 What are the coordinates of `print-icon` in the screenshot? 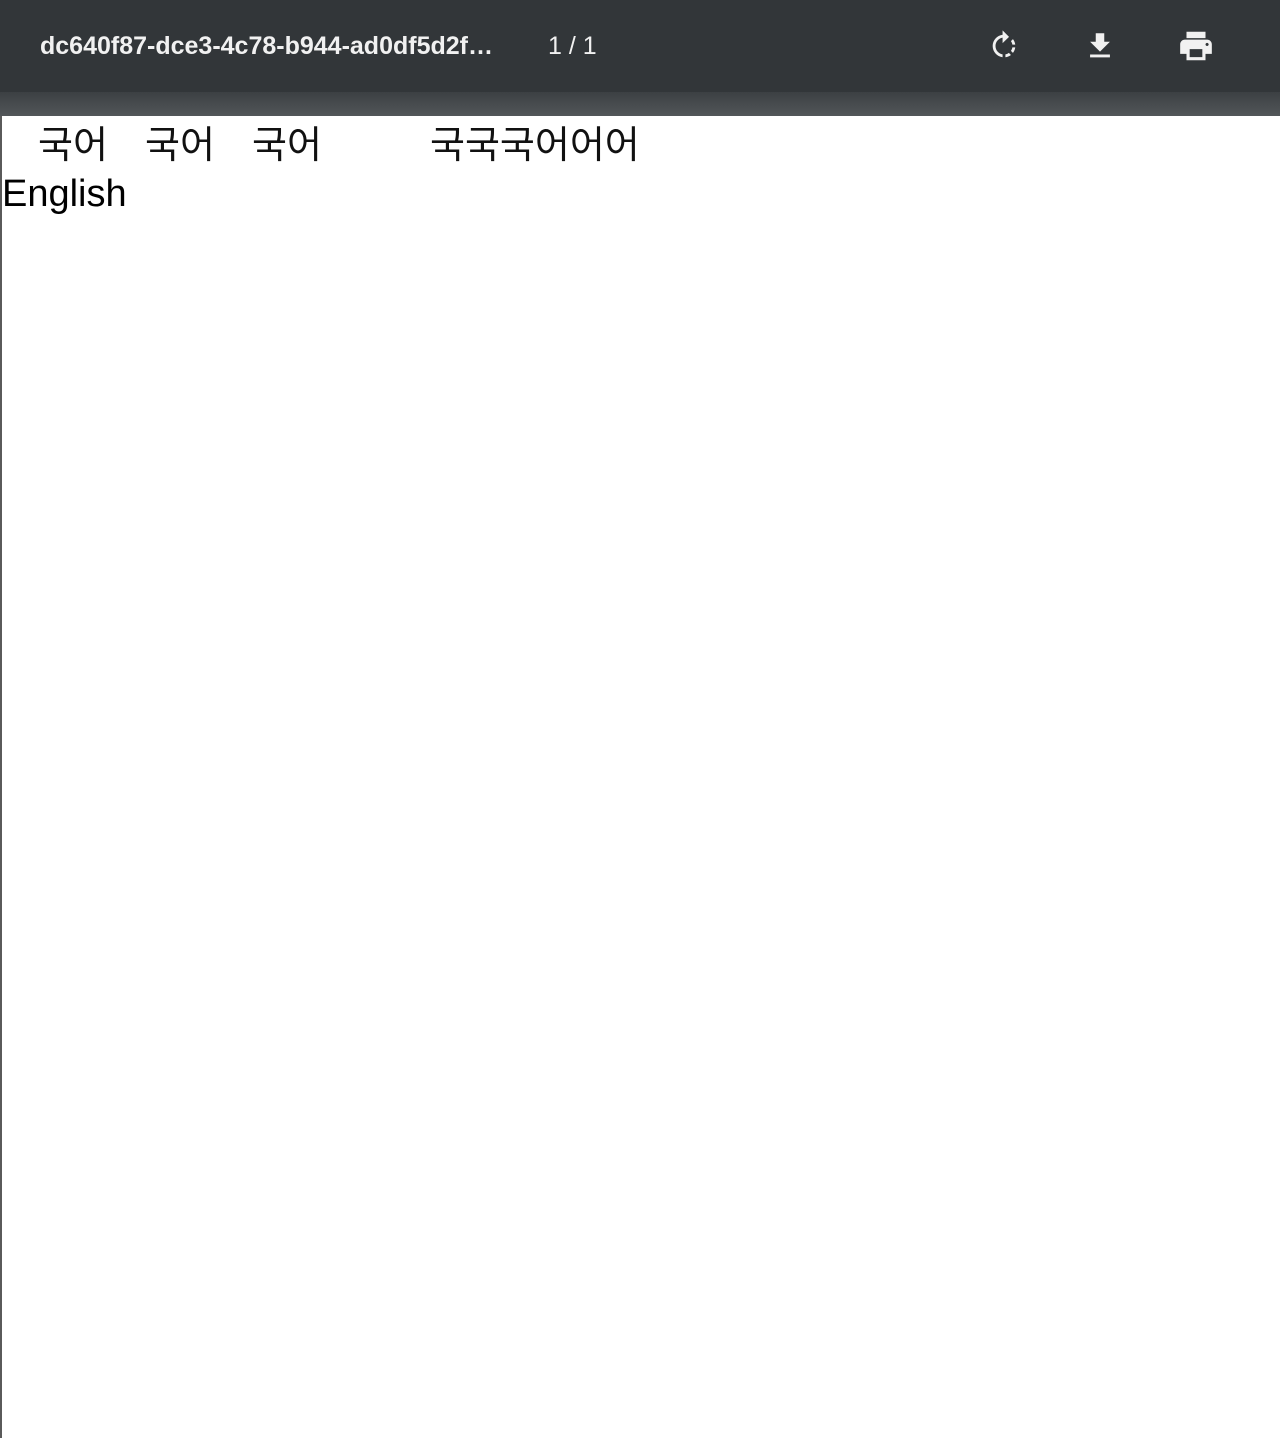 It's located at (1196, 46).